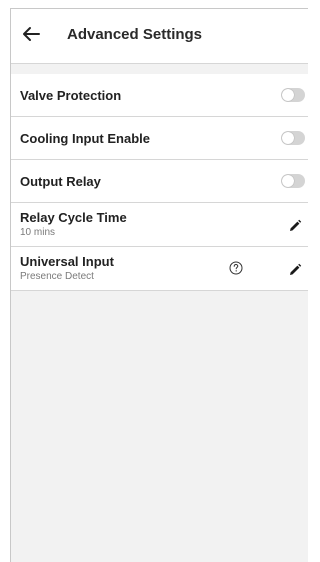  I want to click on setting-value: Presence Detect, so click(57, 276).